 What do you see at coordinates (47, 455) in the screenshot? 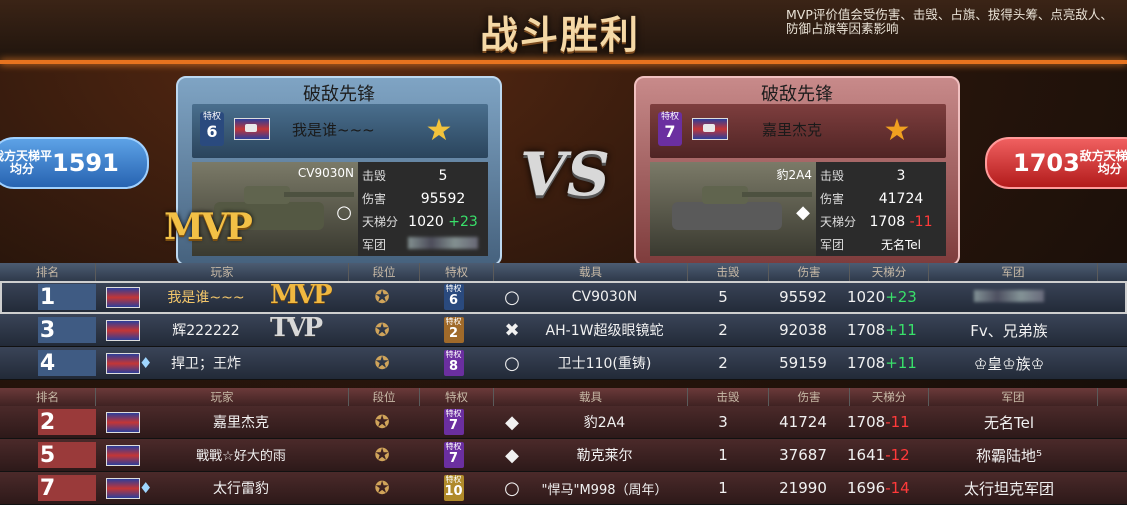
I see `rank-value: 5` at bounding box center [47, 455].